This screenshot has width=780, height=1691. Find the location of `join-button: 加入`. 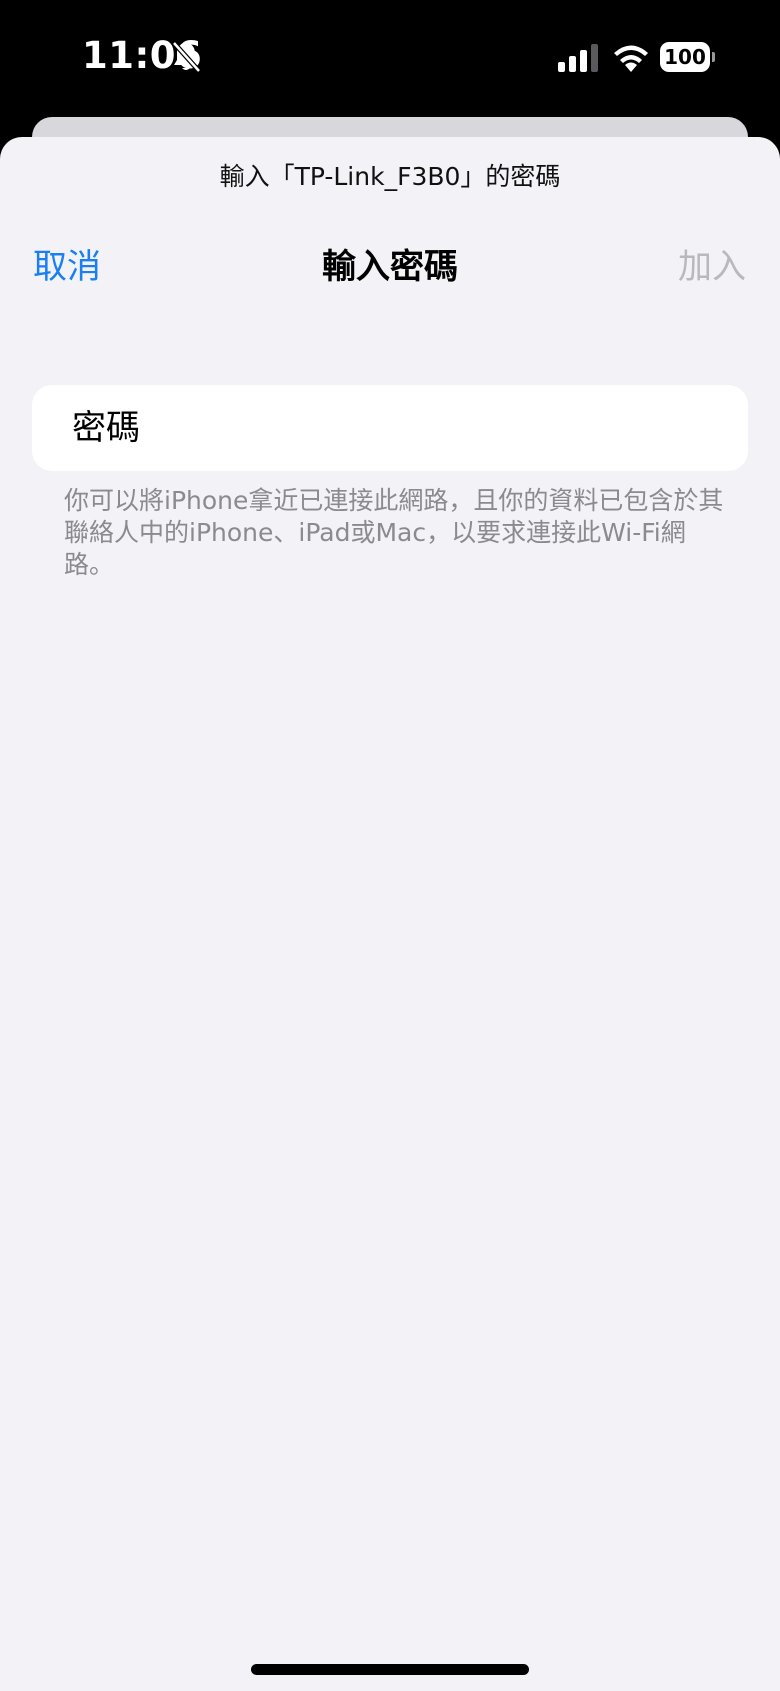

join-button: 加入 is located at coordinates (712, 267).